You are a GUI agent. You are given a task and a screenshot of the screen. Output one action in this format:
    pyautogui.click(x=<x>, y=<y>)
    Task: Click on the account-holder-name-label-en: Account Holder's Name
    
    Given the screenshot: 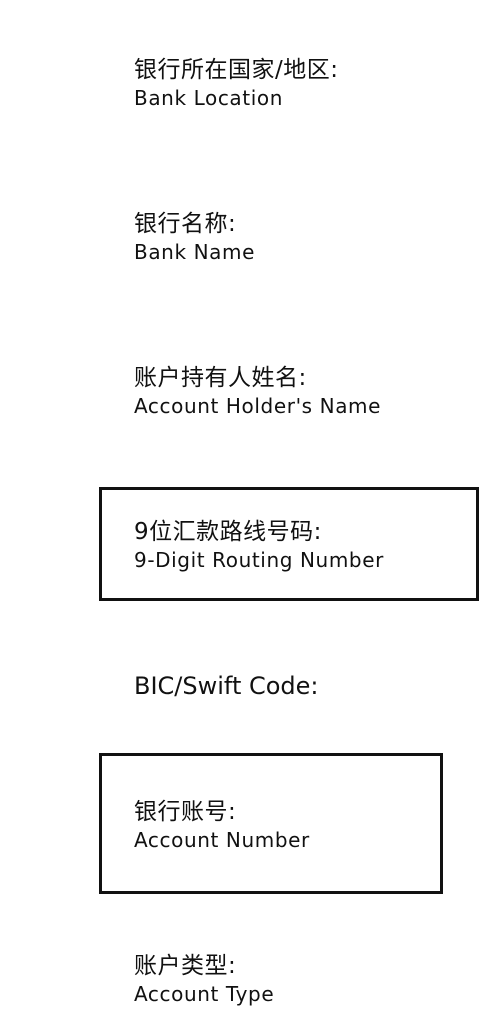 What is the action you would take?
    pyautogui.click(x=258, y=406)
    